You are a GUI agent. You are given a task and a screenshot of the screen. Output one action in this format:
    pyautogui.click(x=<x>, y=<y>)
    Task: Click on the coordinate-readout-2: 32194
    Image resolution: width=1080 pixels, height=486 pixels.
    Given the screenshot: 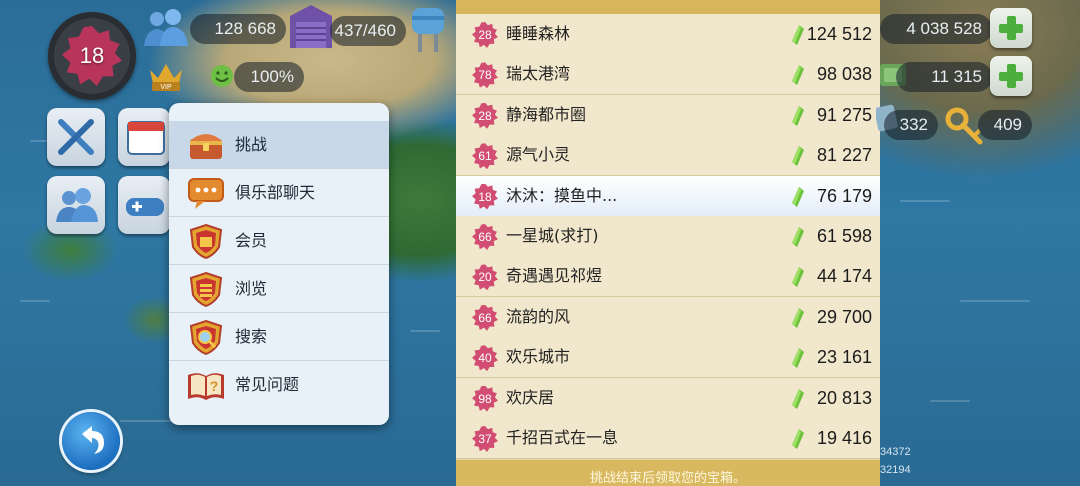 What is the action you would take?
    pyautogui.click(x=895, y=470)
    